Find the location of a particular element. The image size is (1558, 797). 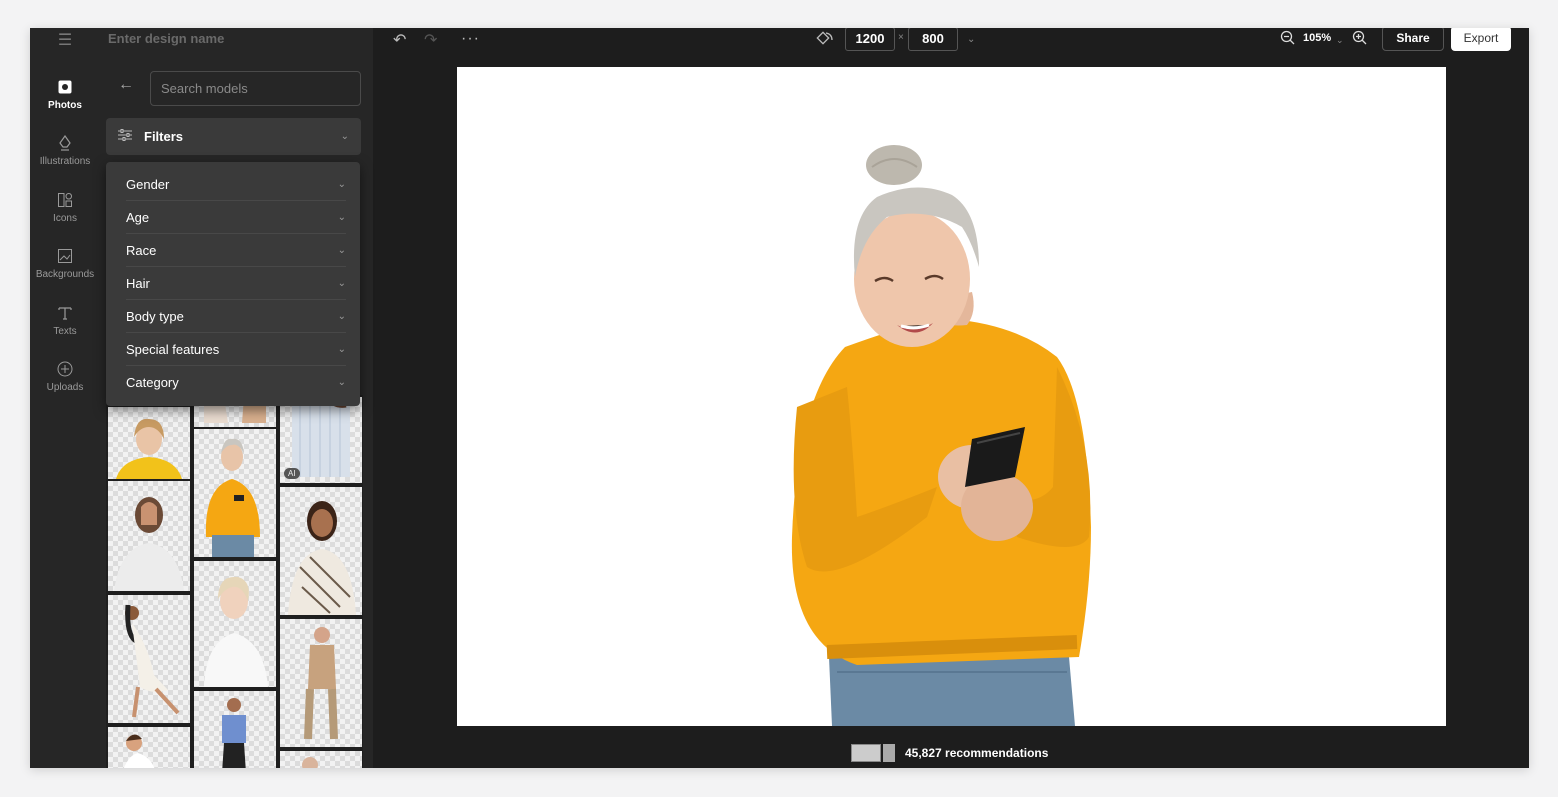

top-toolbar: ↶ ↷ ··· 1200 × 800 ⌄ 105% ⌄ Share Export is located at coordinates (951, 41).